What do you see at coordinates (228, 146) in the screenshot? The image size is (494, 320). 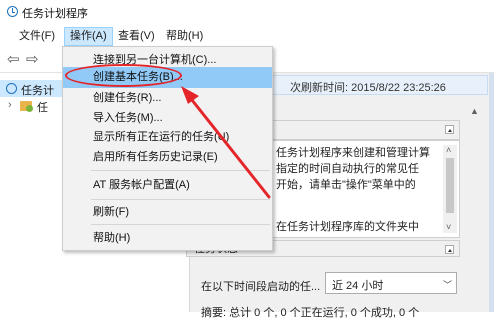 I see `arrow-shaft` at bounding box center [228, 146].